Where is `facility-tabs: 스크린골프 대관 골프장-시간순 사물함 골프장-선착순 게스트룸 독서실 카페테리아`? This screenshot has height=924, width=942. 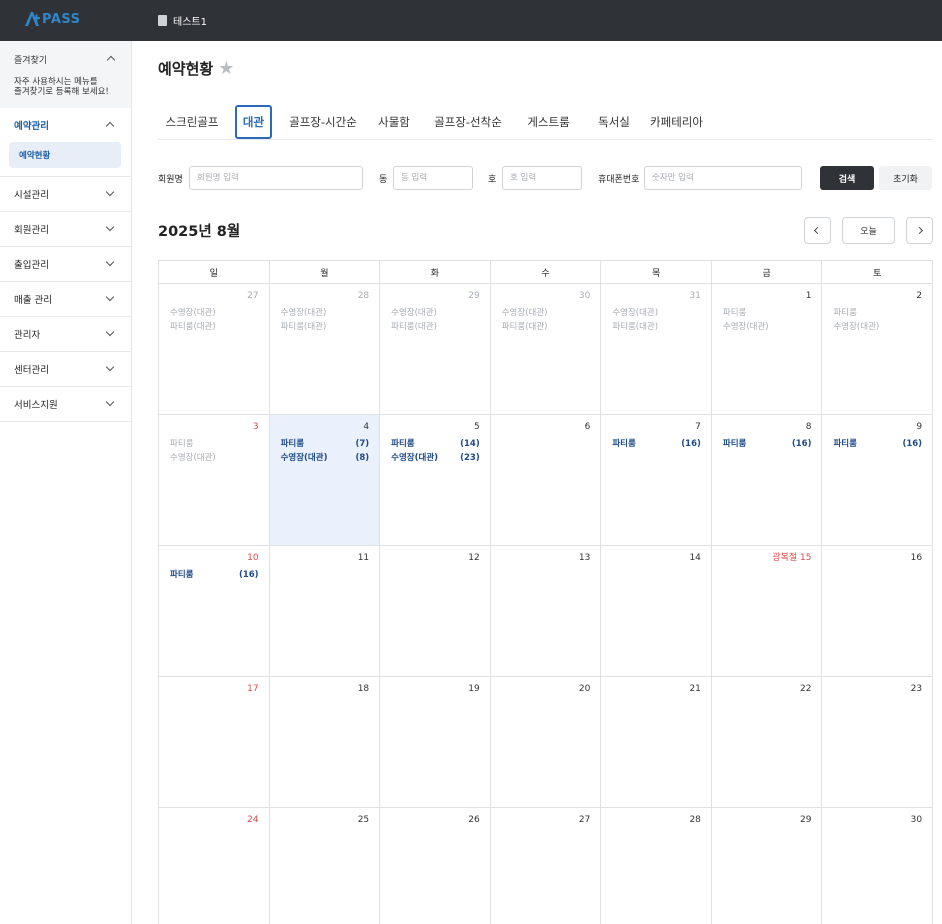
facility-tabs: 스크린골프 대관 골프장-시간순 사물함 골프장-선착순 게스트룸 독서실 카페테리아 is located at coordinates (545, 122).